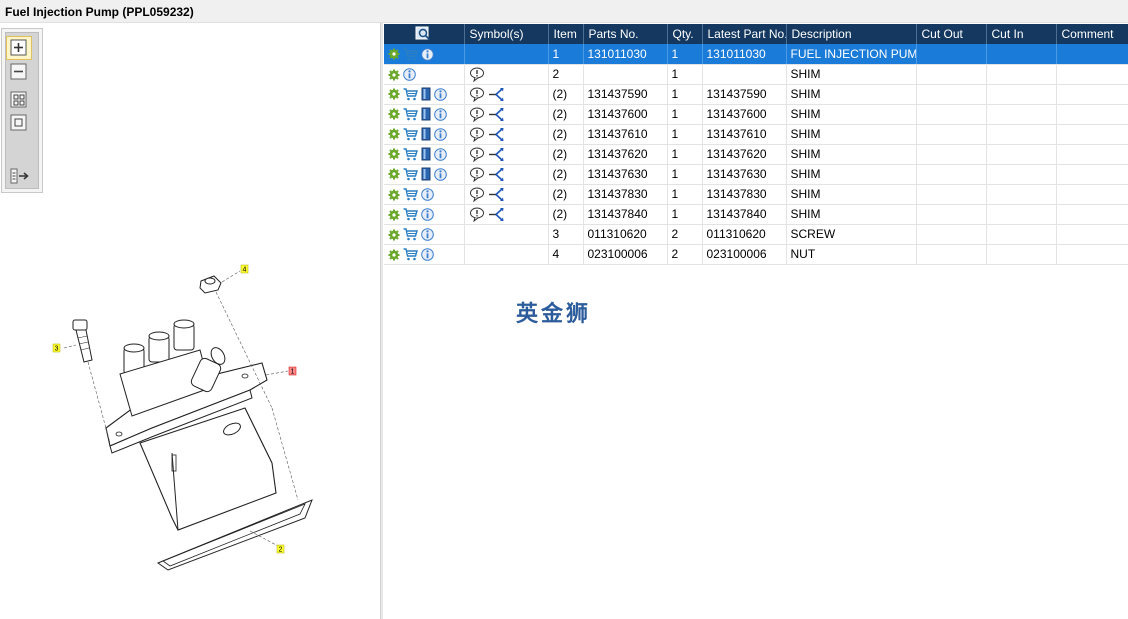 The height and width of the screenshot is (619, 1128). I want to click on table-row: 1 131011030 1 131011030 FUEL INJECTION PUMP, so click(756, 54).